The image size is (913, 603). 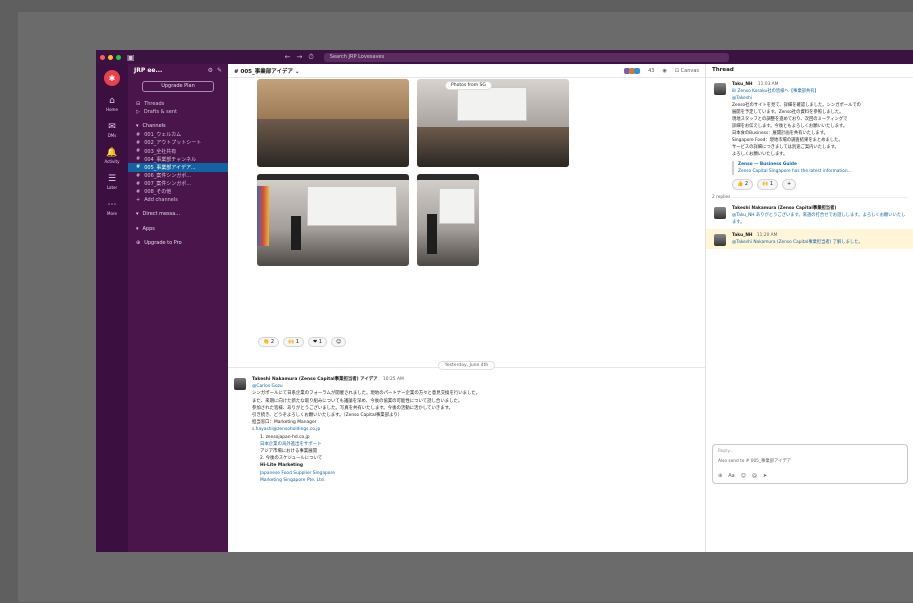 I want to click on sidebar-item: #002_アウトプットシート, so click(x=178, y=143).